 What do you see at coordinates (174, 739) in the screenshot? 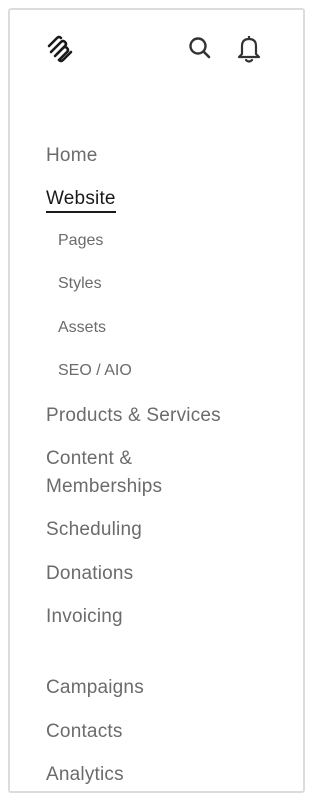
I see `nav-item-contacts: Contacts` at bounding box center [174, 739].